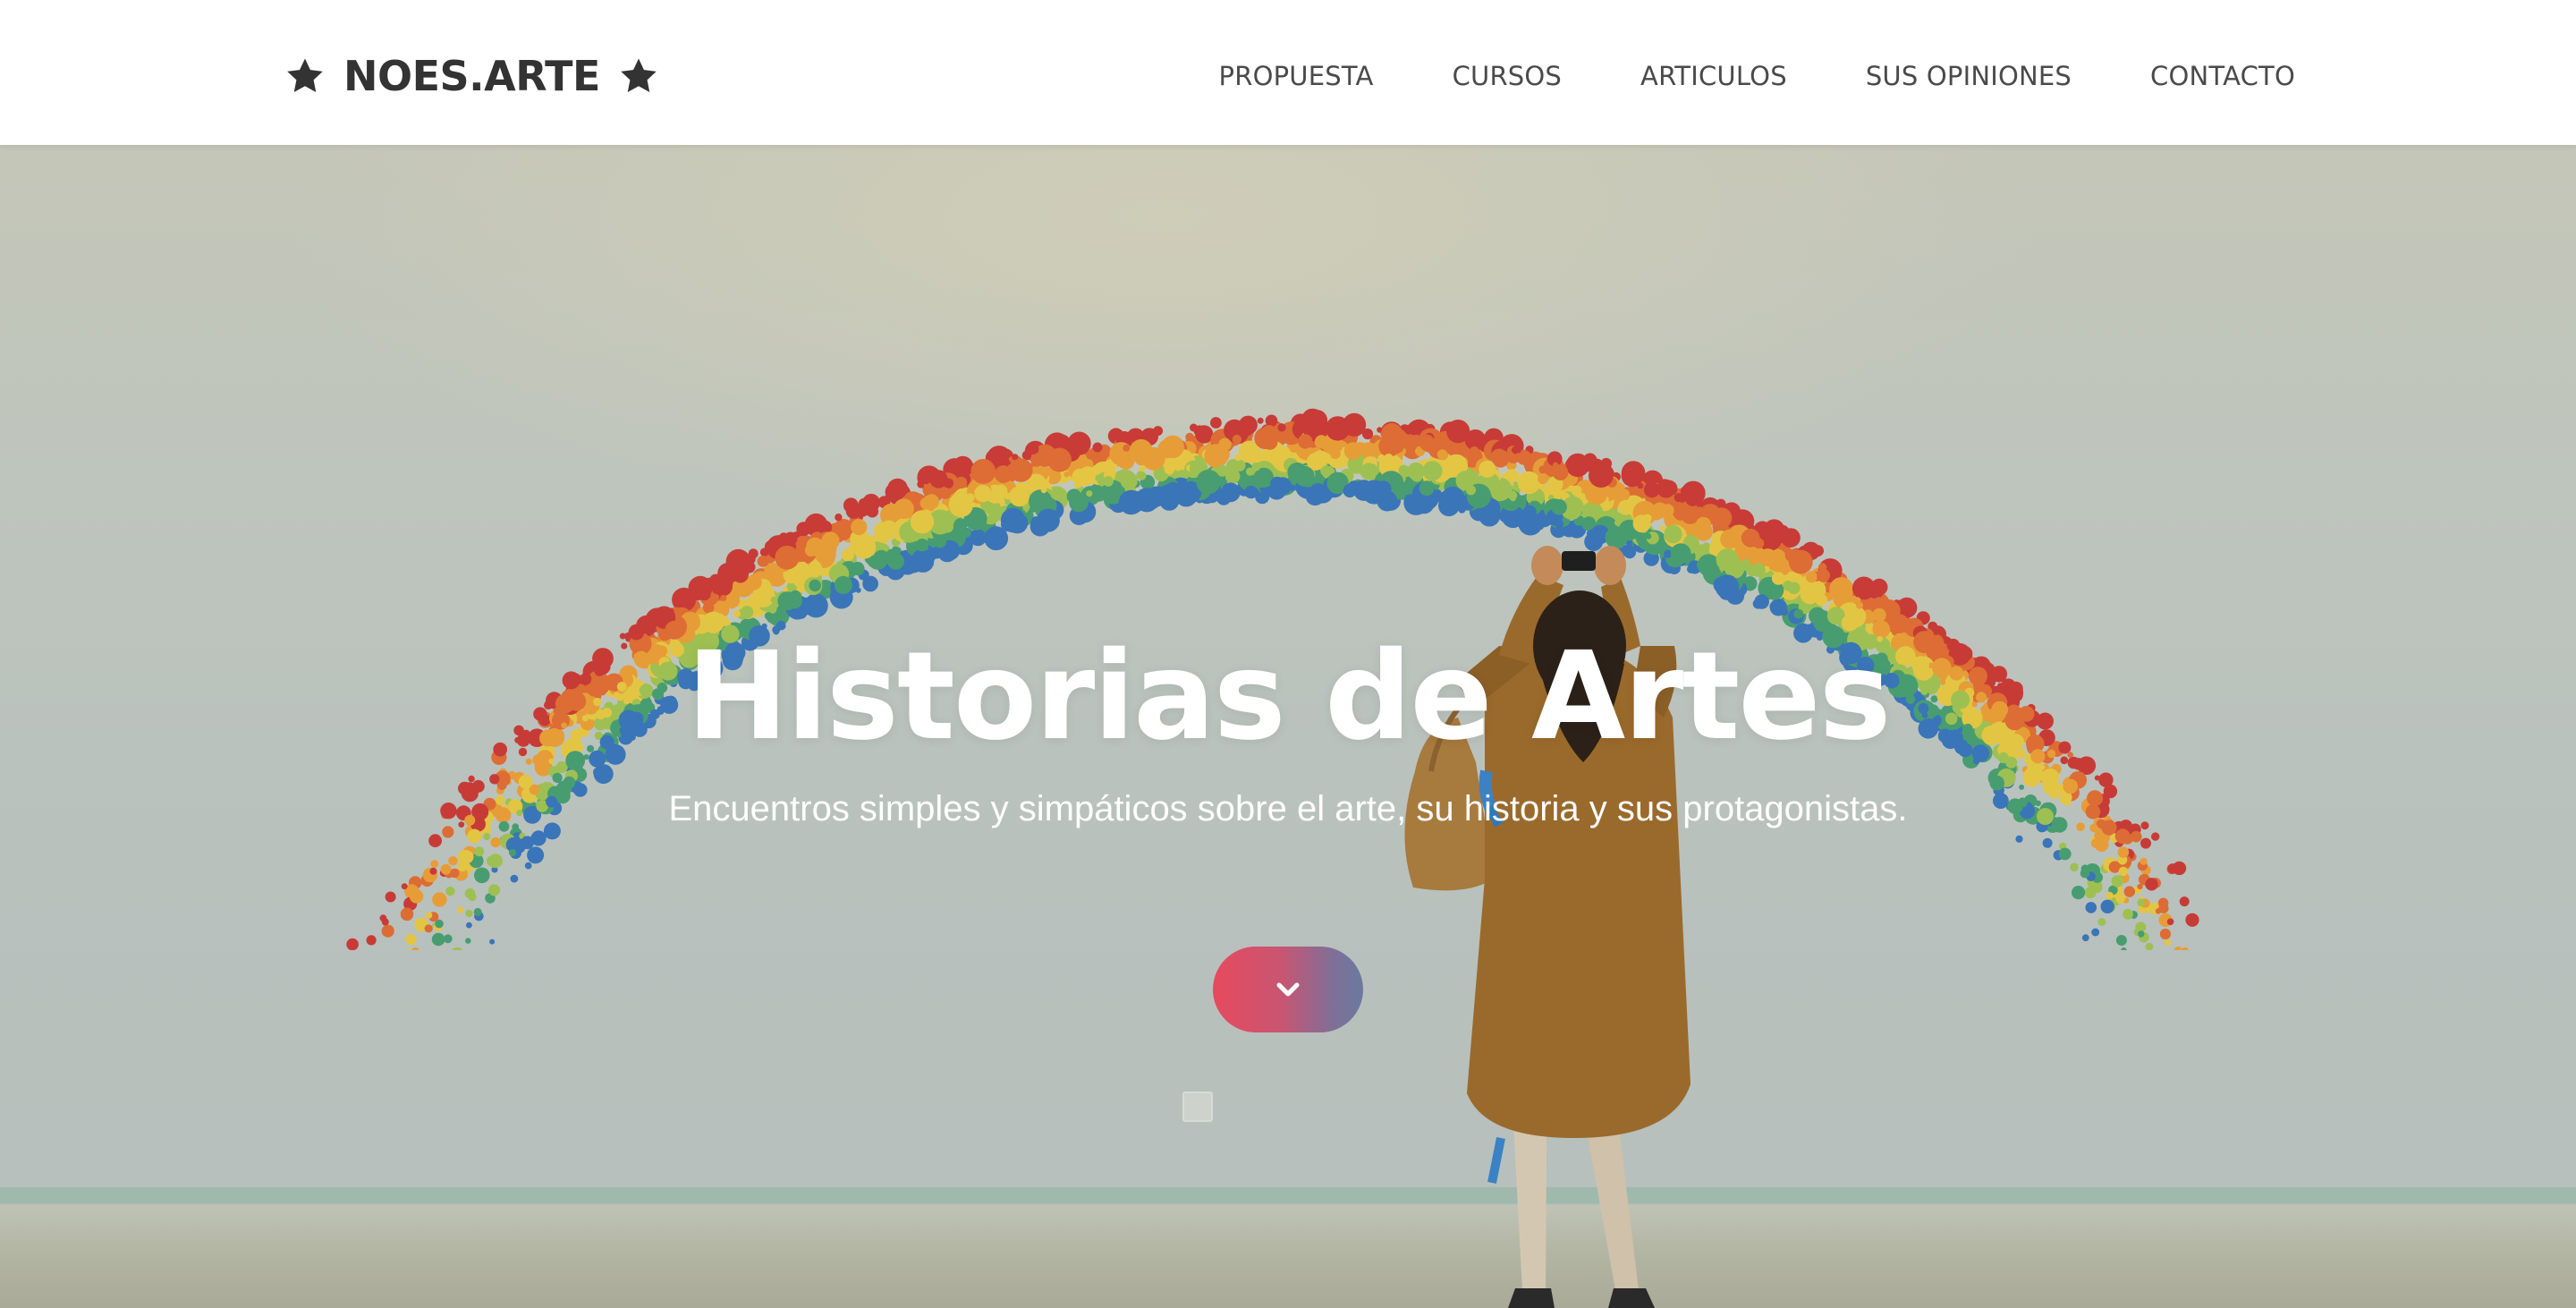  Describe the element at coordinates (1713, 76) in the screenshot. I see `nav-link-articulos: ARTICULOS` at that location.